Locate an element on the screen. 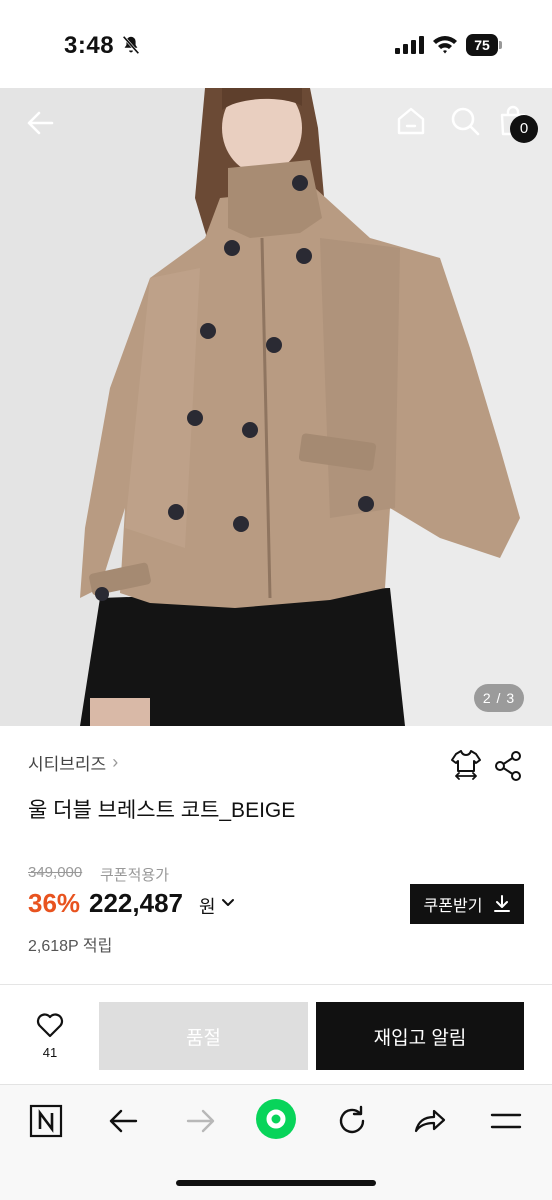 This screenshot has height=1200, width=552. back-arrow-icon is located at coordinates (41, 123).